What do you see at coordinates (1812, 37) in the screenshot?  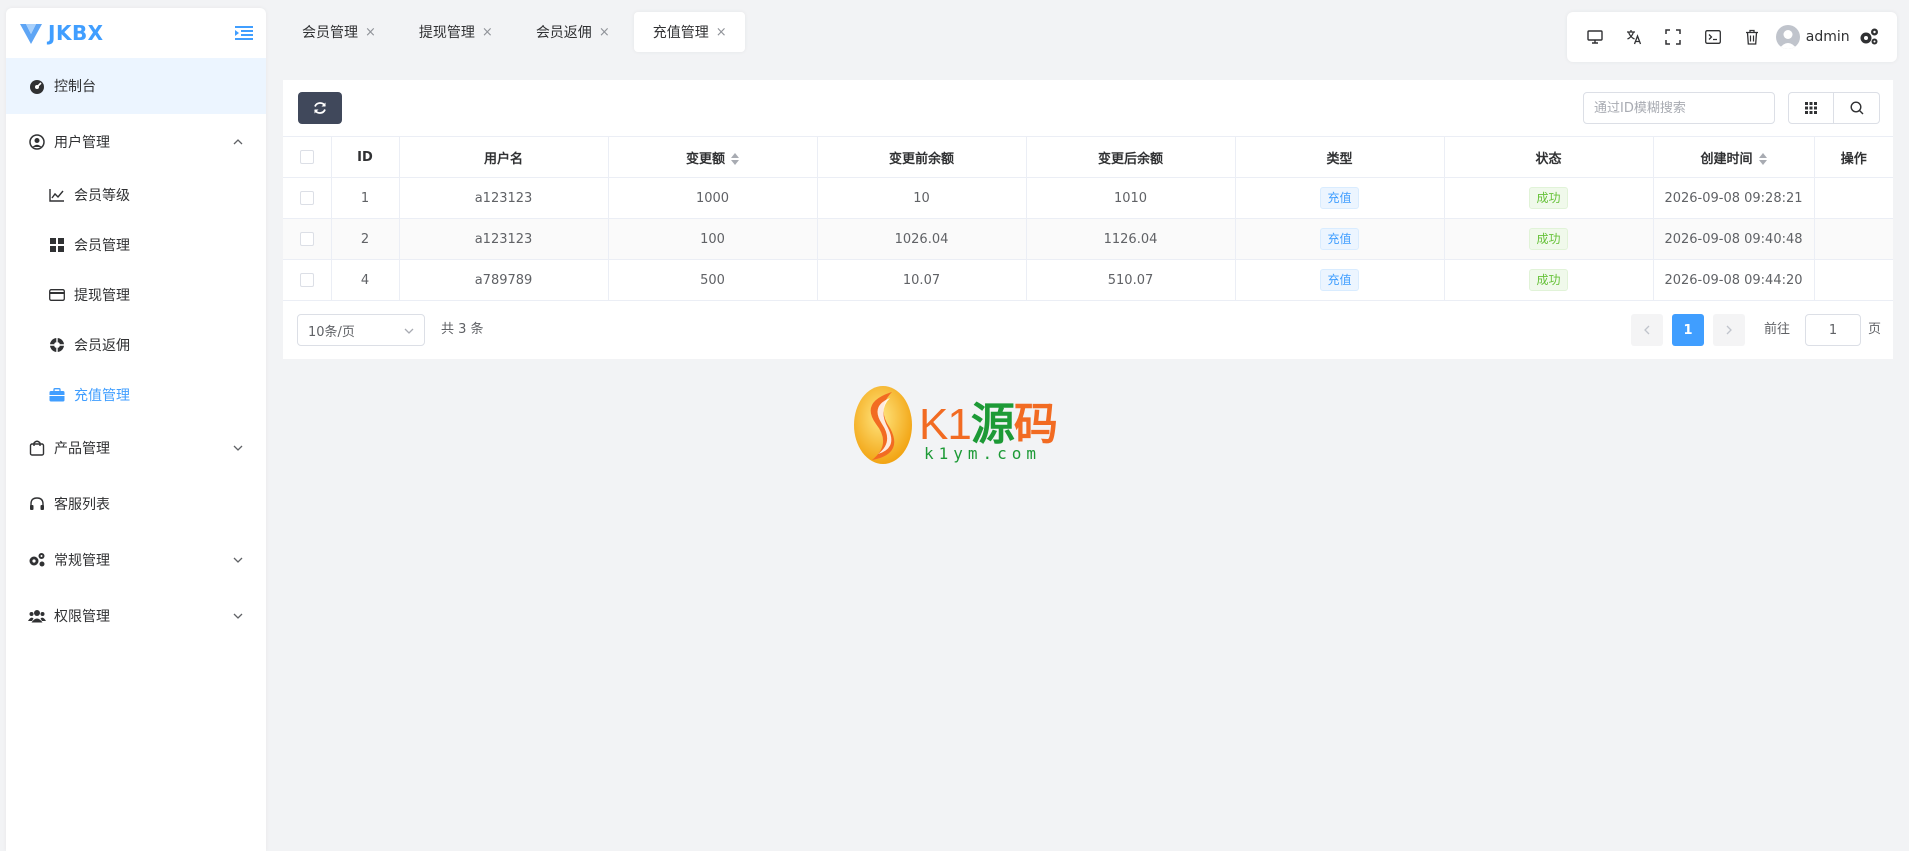 I see `user-menu: admin` at bounding box center [1812, 37].